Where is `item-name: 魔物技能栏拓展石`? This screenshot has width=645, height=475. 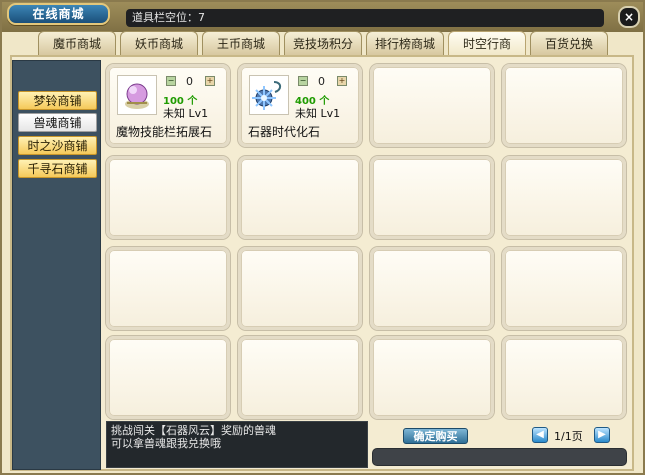
item-name: 魔物技能栏拓展石 is located at coordinates (164, 132).